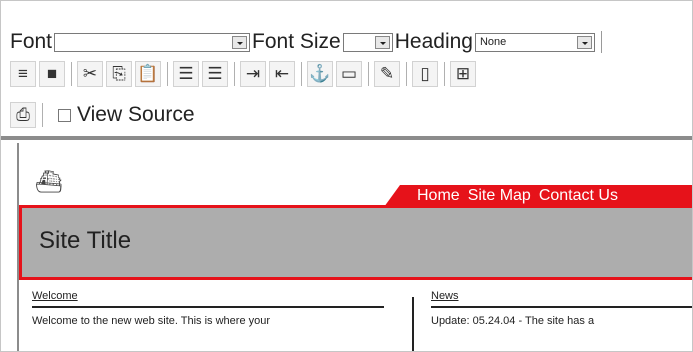 The image size is (693, 352). I want to click on news-heading: News, so click(445, 296).